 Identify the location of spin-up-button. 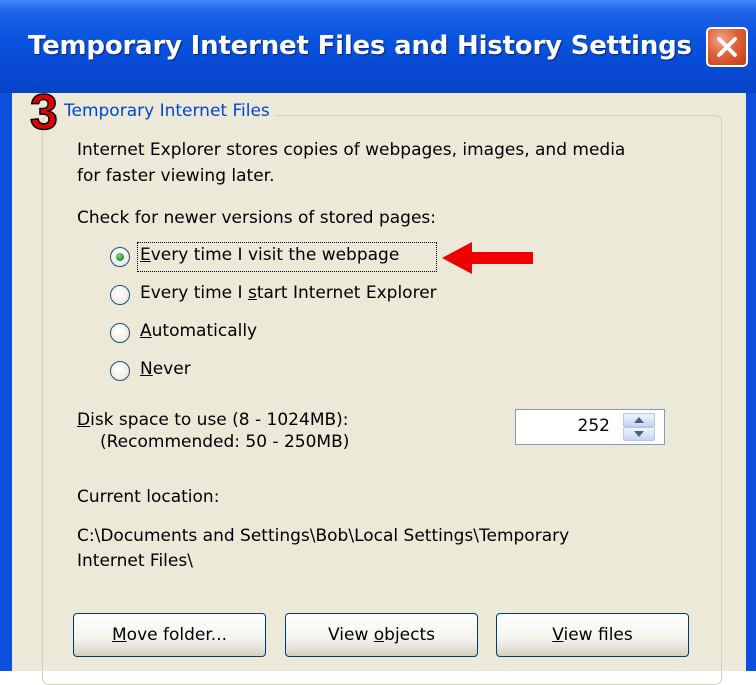
(639, 420).